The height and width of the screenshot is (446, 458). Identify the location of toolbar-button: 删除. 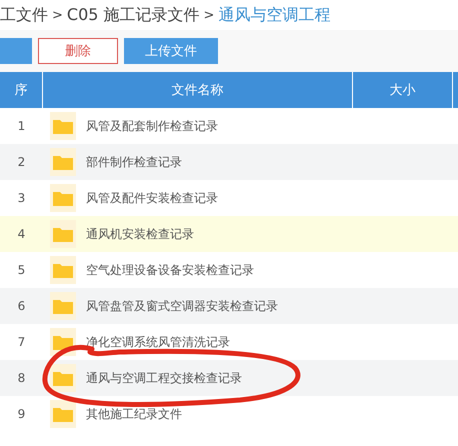
(78, 51).